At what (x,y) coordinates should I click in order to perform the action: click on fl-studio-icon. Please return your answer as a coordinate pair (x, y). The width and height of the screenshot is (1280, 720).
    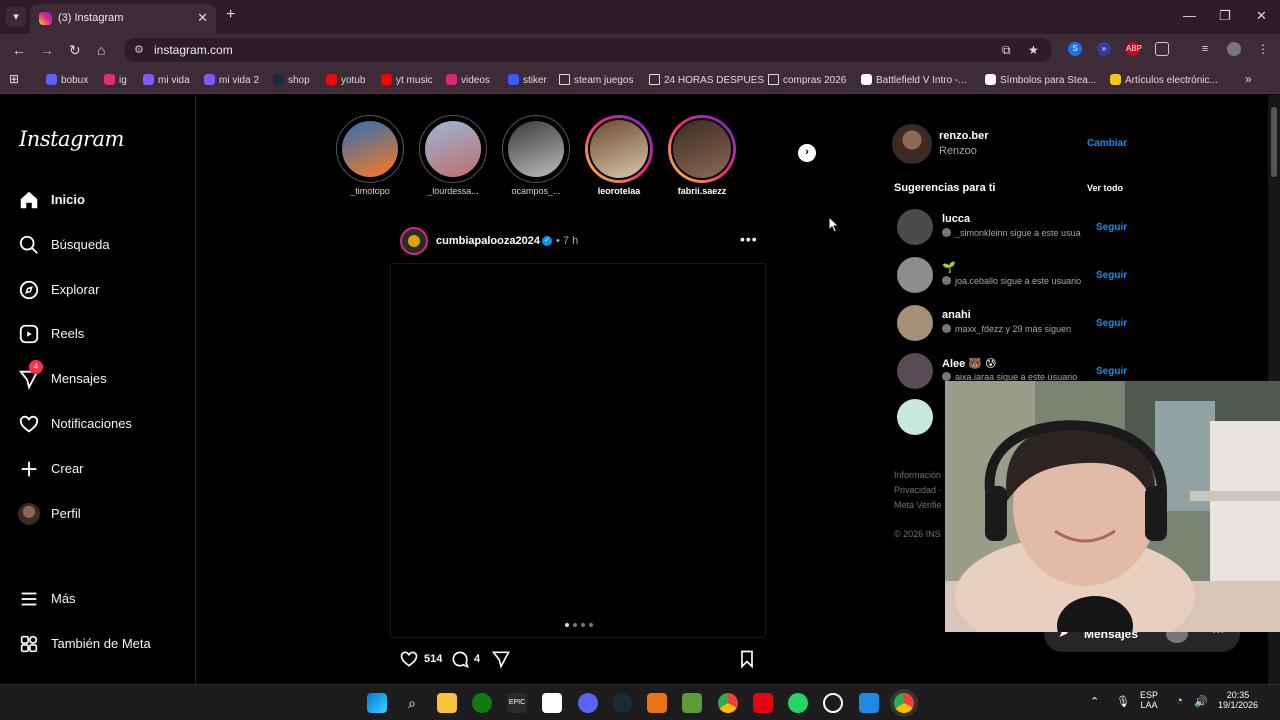
    Looking at the image, I should click on (657, 703).